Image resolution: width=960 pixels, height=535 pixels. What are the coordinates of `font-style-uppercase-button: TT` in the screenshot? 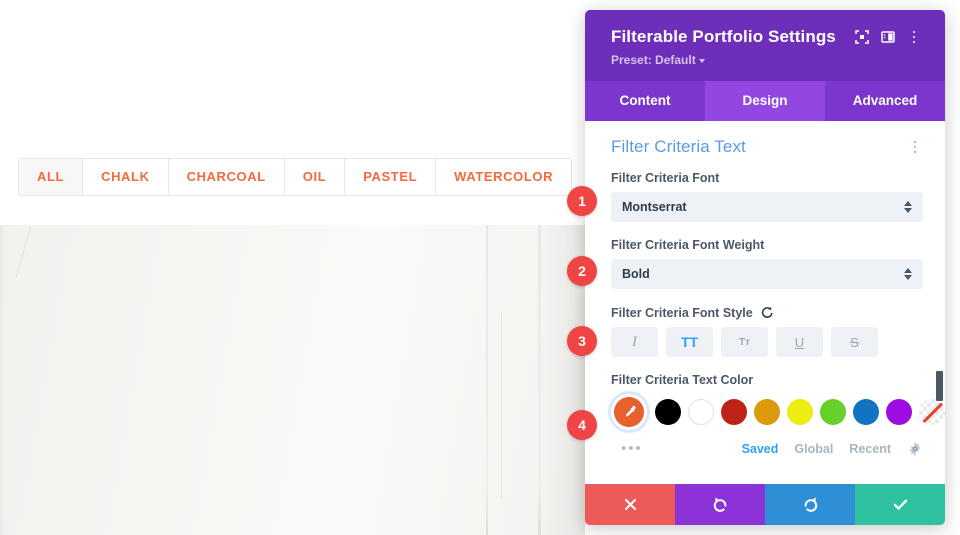 It's located at (689, 342).